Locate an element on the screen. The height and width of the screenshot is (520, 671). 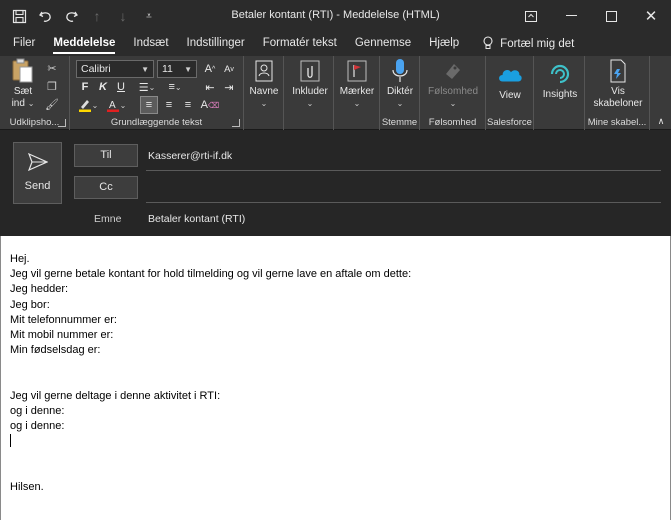
basic-text-dialog-launcher is located at coordinates (236, 123).